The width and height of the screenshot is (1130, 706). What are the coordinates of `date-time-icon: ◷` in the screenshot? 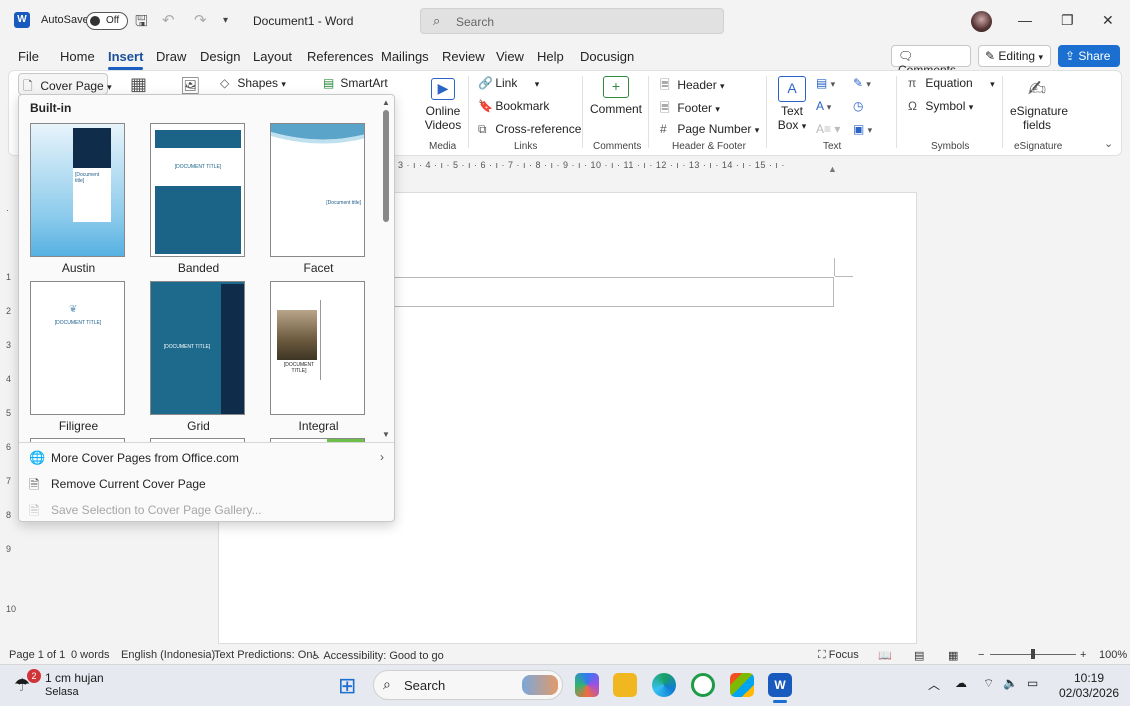 It's located at (858, 106).